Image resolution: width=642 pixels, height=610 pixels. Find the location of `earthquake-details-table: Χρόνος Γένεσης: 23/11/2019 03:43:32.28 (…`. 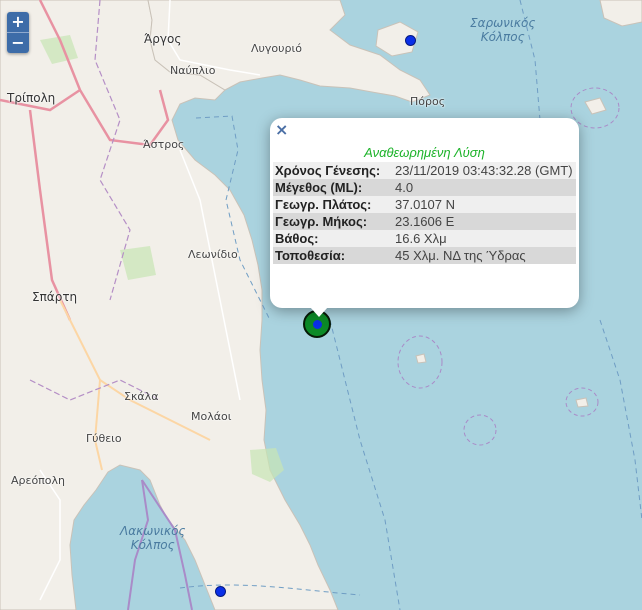

earthquake-details-table: Χρόνος Γένεσης: 23/11/2019 03:43:32.28 (… is located at coordinates (424, 213).